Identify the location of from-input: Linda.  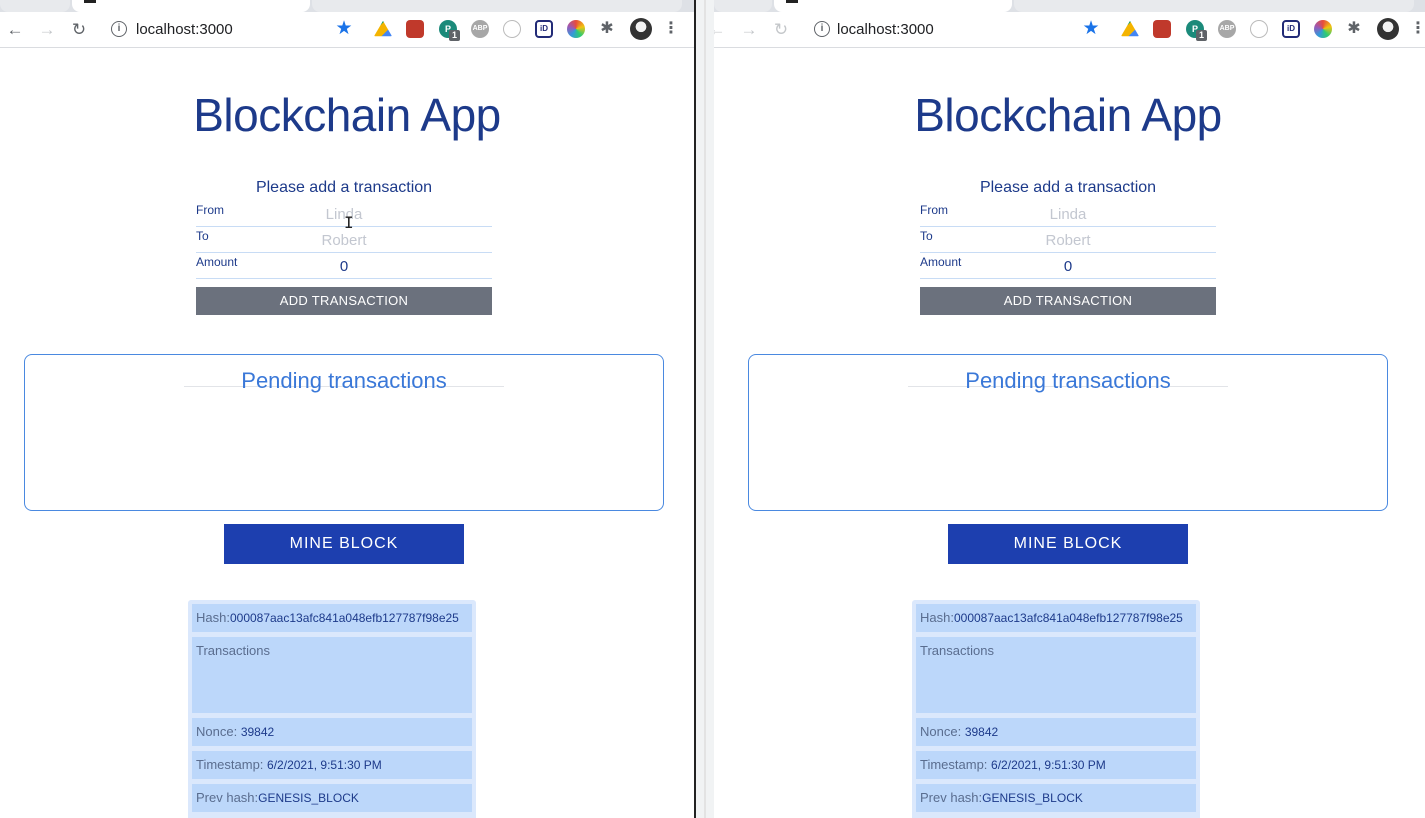
(1068, 214).